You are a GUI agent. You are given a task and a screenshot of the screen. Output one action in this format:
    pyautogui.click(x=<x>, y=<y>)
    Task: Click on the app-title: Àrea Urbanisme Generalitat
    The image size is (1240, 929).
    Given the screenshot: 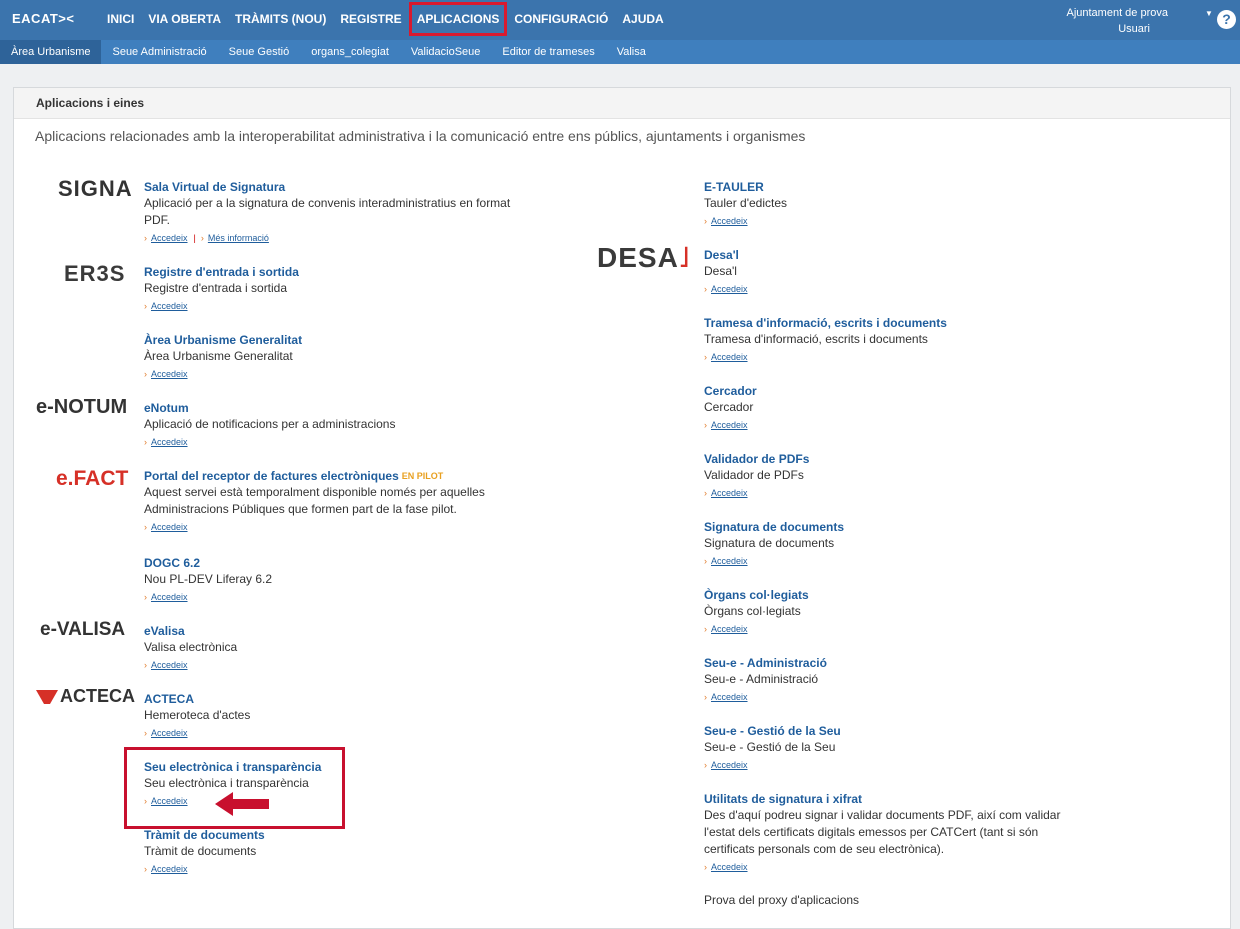 What is the action you would take?
    pyautogui.click(x=329, y=340)
    